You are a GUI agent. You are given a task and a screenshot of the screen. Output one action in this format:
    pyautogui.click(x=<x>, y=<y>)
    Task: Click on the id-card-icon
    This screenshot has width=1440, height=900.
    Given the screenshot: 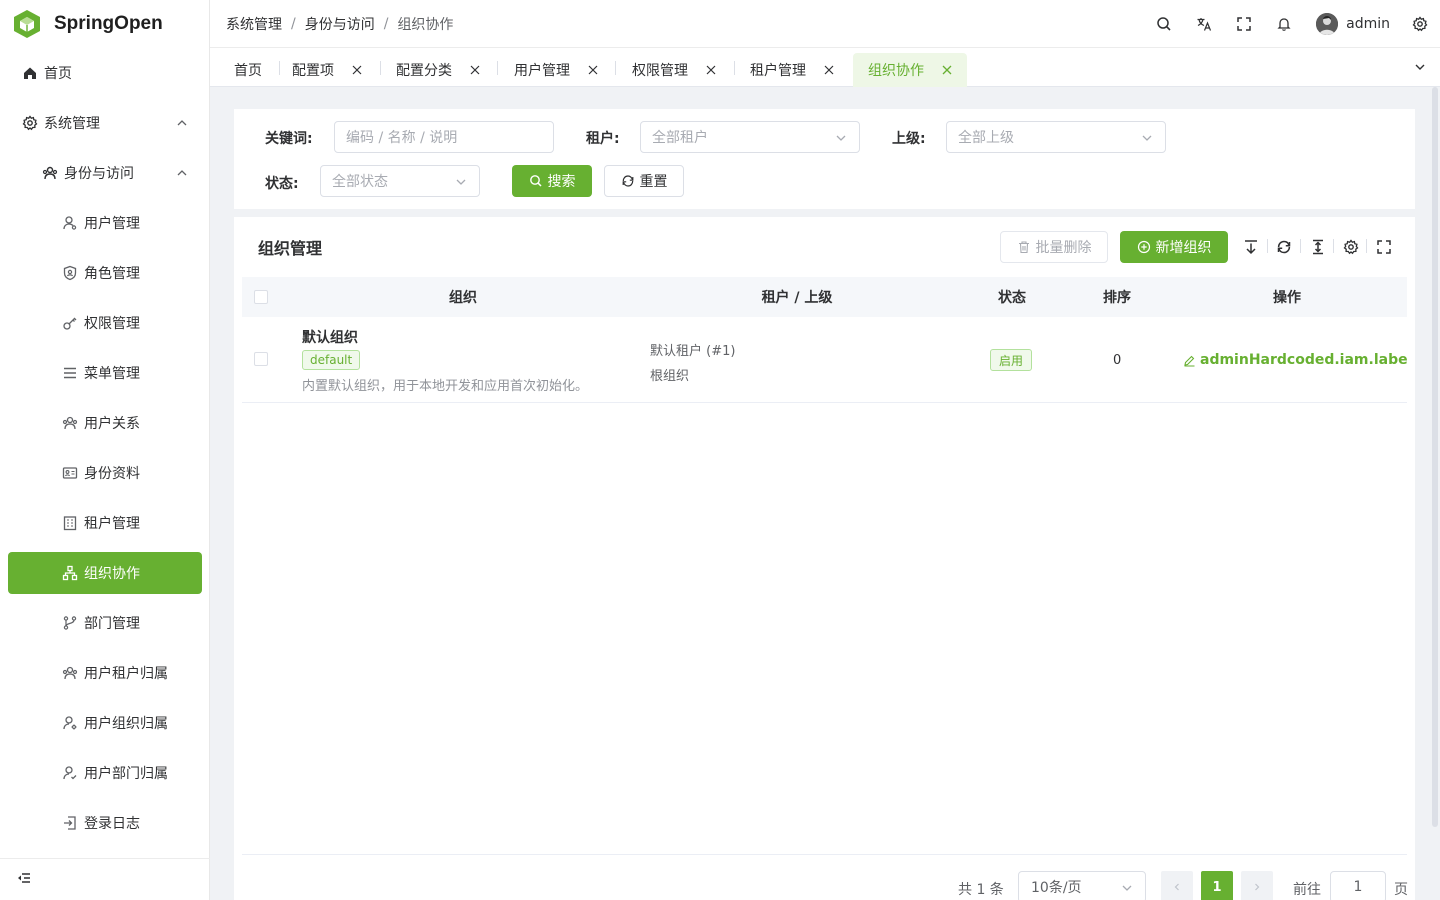 What is the action you would take?
    pyautogui.click(x=70, y=473)
    